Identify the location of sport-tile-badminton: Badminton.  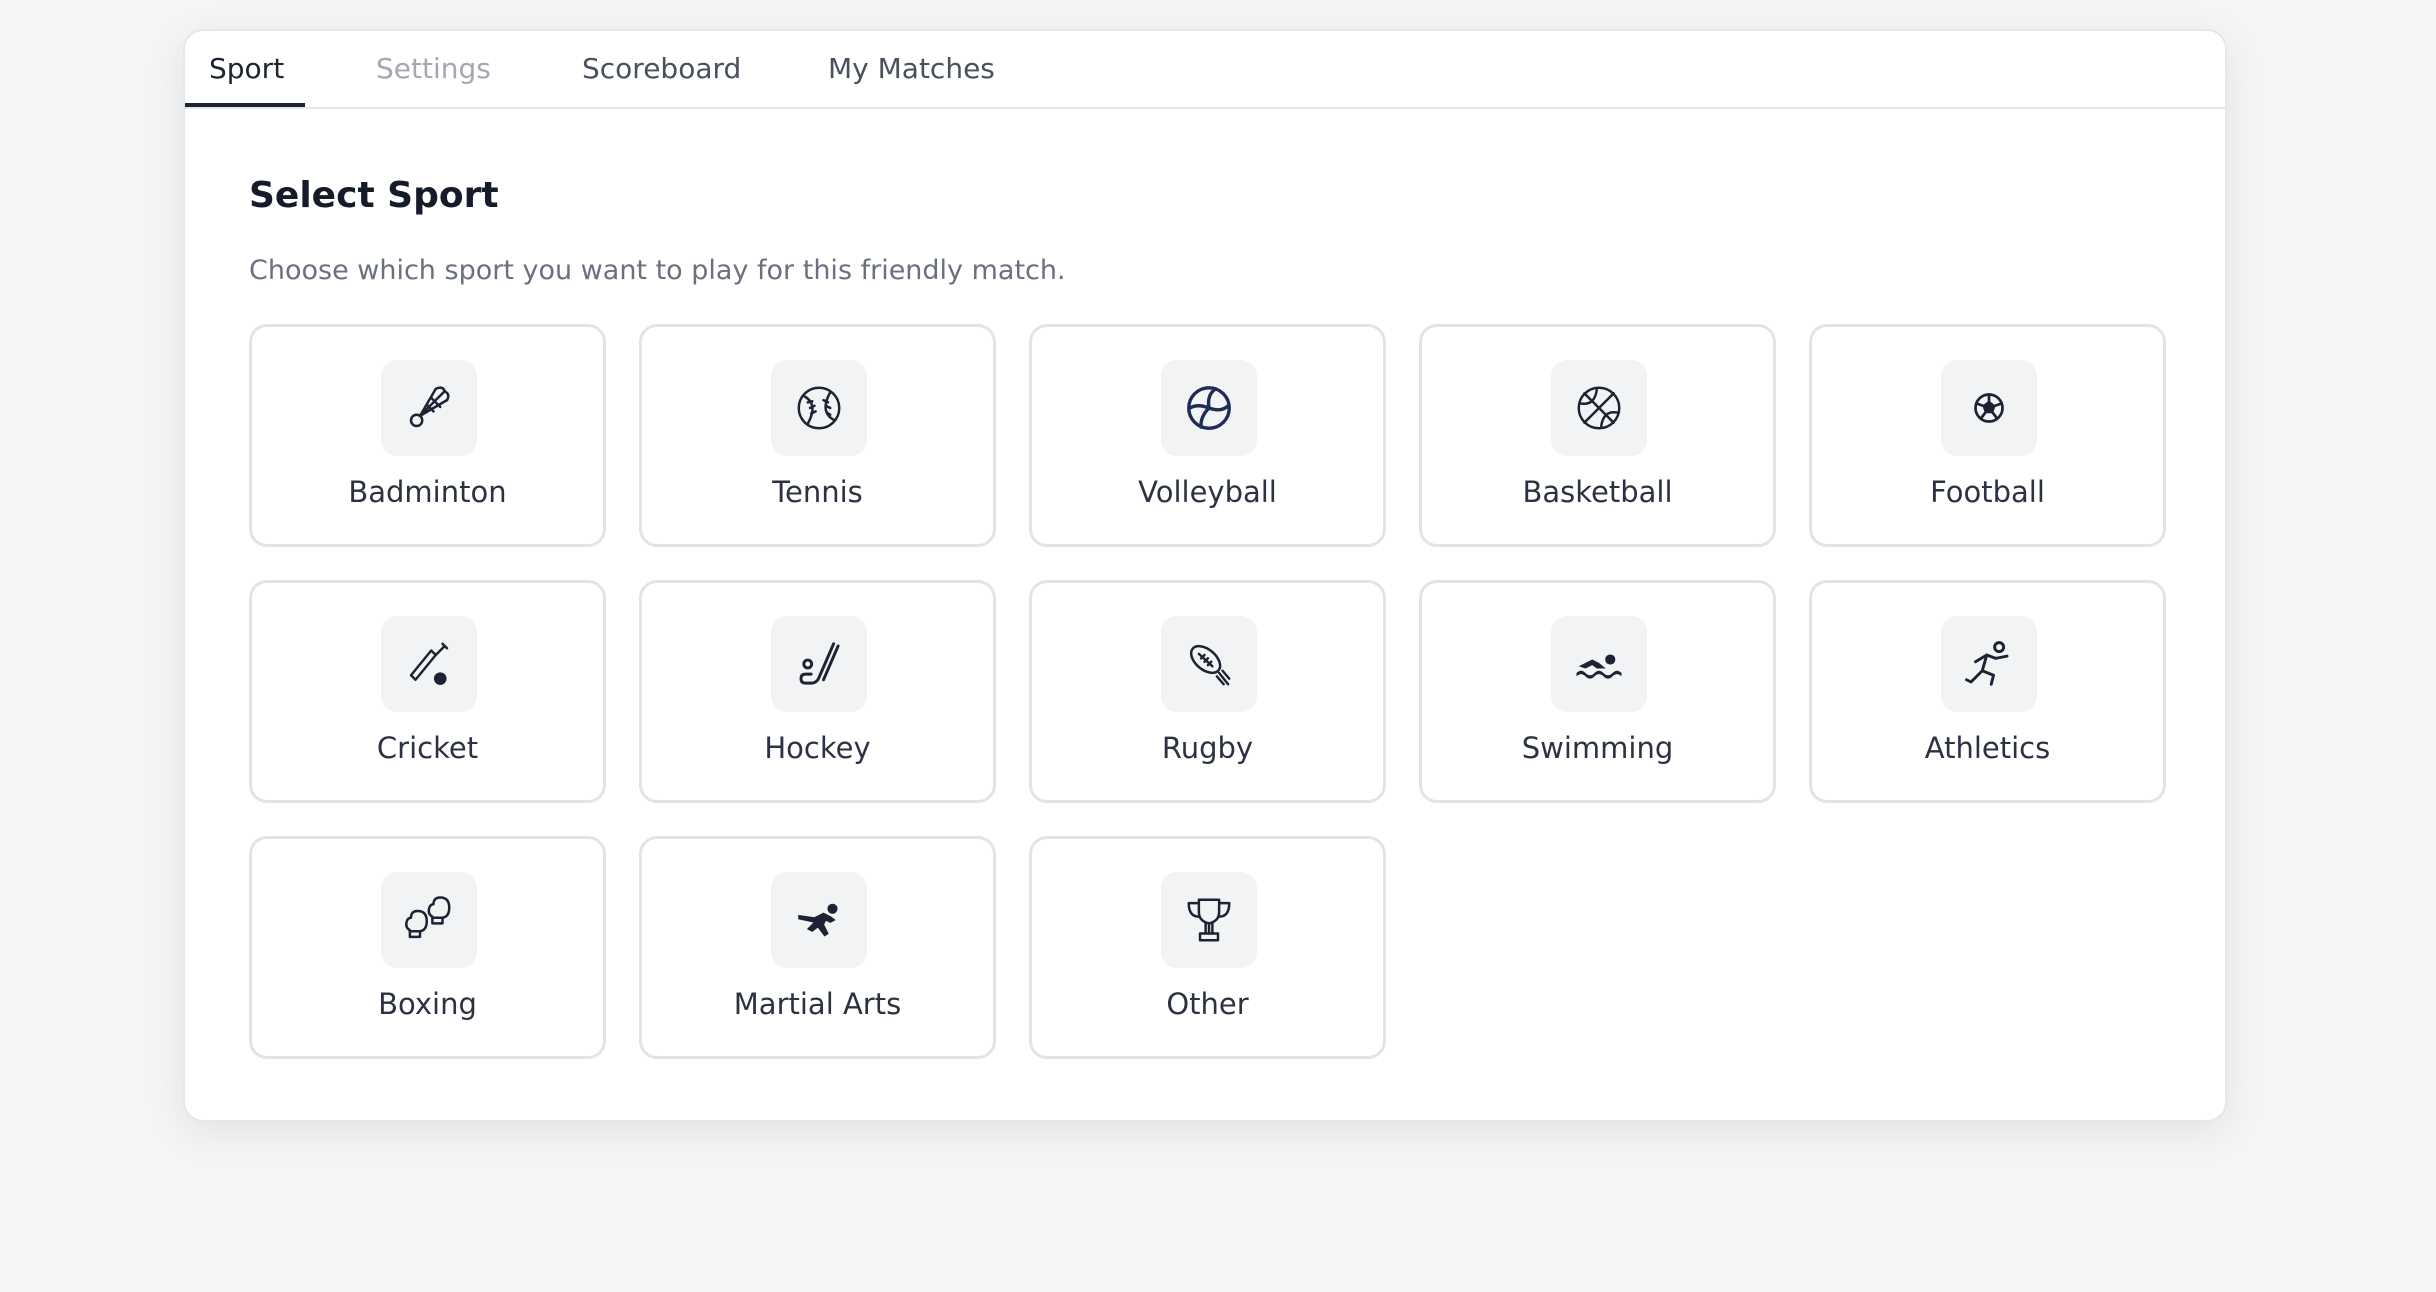
(427, 435).